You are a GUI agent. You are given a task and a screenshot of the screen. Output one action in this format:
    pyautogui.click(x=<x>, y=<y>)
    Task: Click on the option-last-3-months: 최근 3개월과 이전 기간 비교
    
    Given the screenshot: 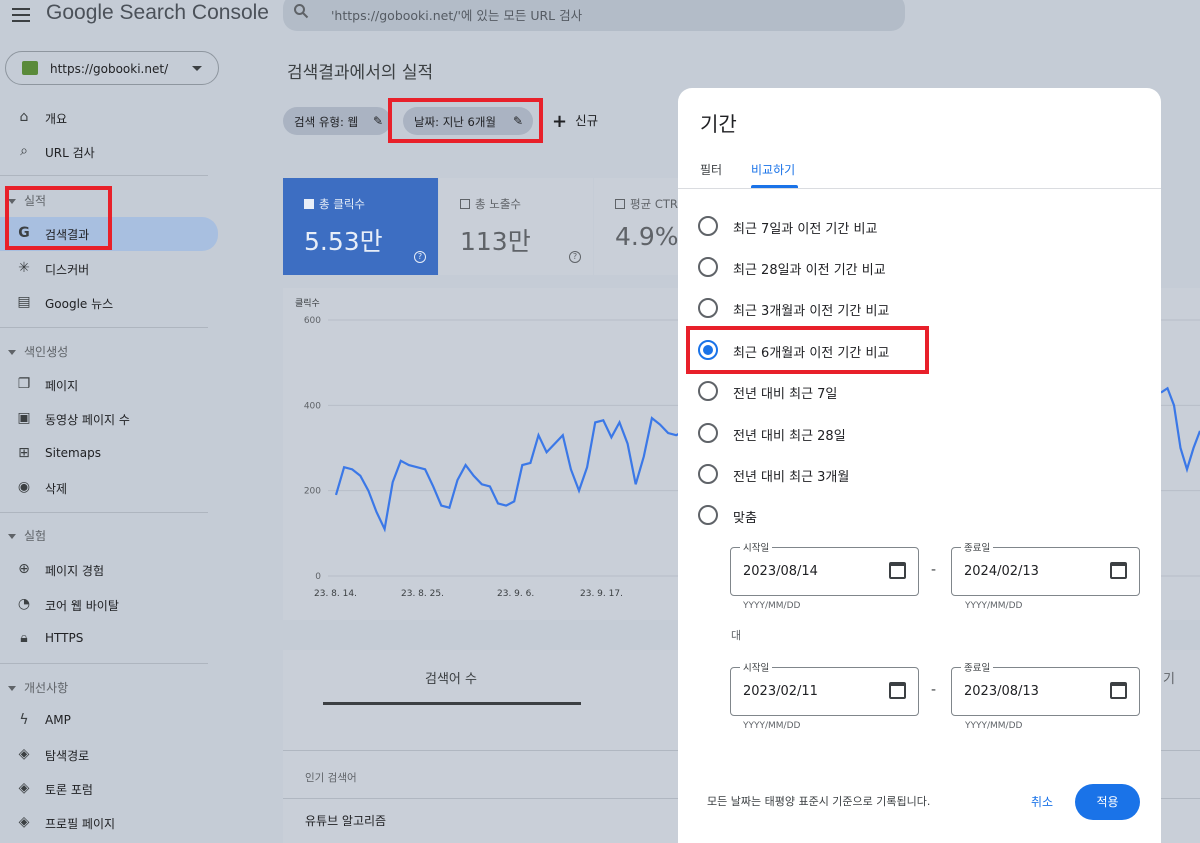 What is the action you would take?
    pyautogui.click(x=898, y=308)
    